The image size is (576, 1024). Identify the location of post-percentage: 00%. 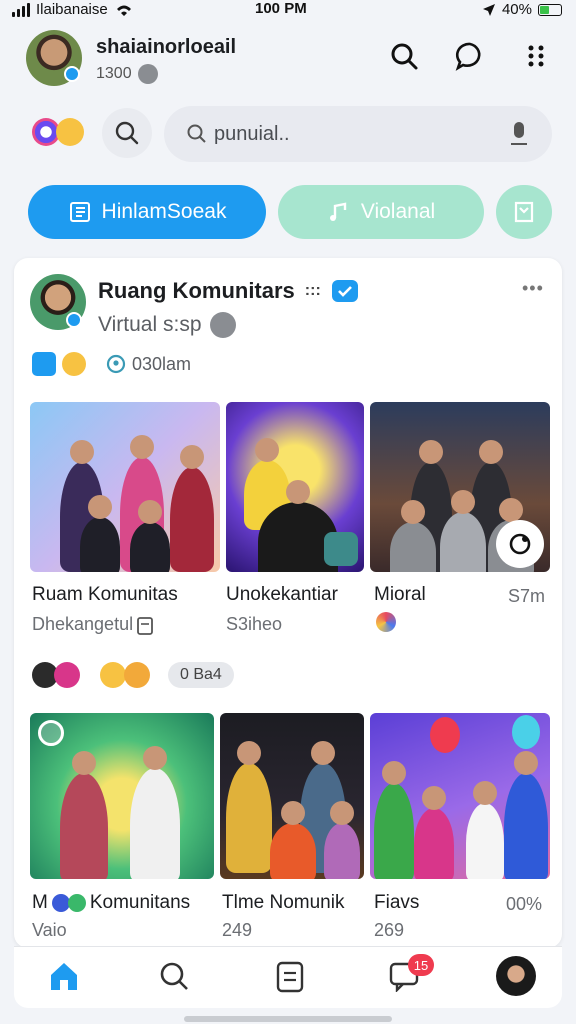
(524, 904).